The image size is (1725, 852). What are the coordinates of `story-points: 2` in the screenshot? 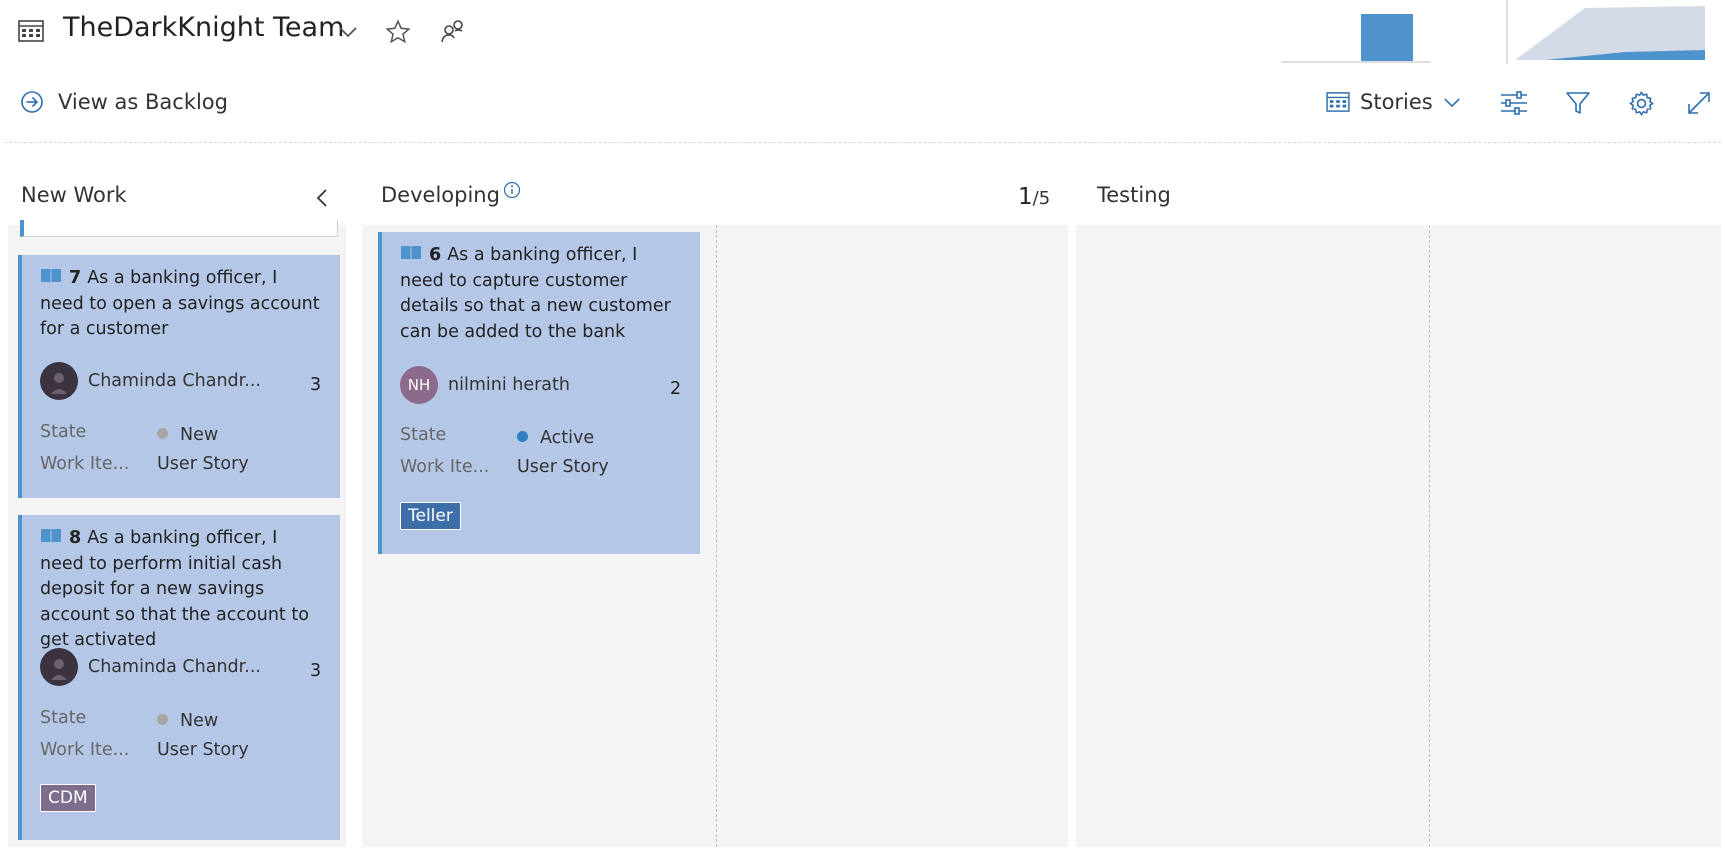 It's located at (675, 389).